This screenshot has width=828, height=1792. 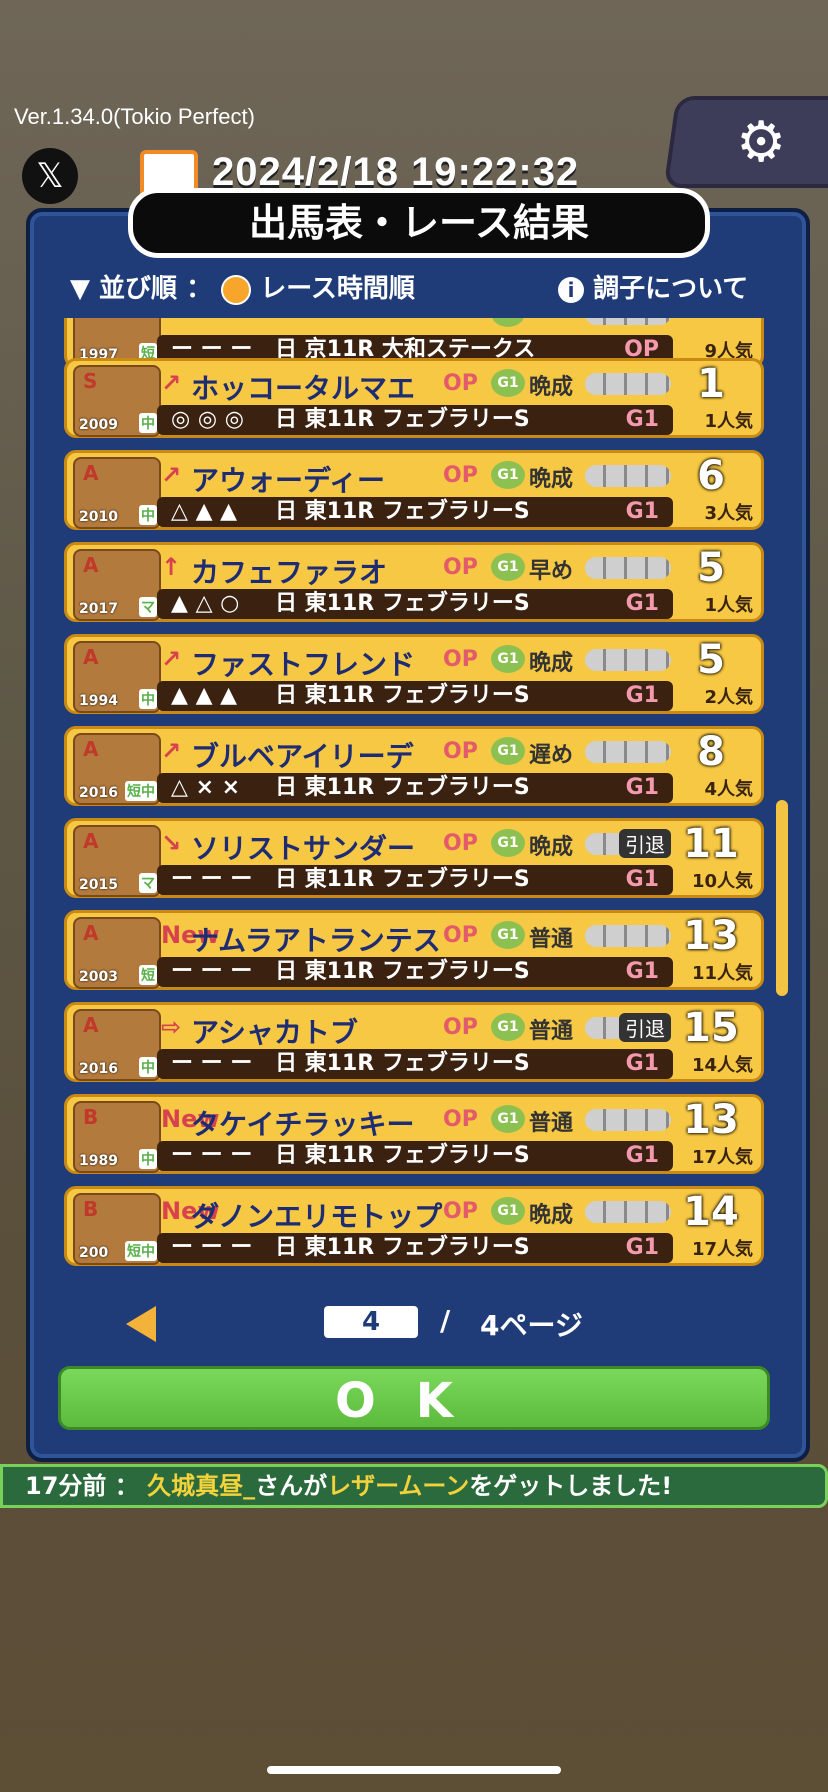 I want to click on race-bar: ー ー ー日 東11R フェブラリーS G1, so click(x=415, y=1156).